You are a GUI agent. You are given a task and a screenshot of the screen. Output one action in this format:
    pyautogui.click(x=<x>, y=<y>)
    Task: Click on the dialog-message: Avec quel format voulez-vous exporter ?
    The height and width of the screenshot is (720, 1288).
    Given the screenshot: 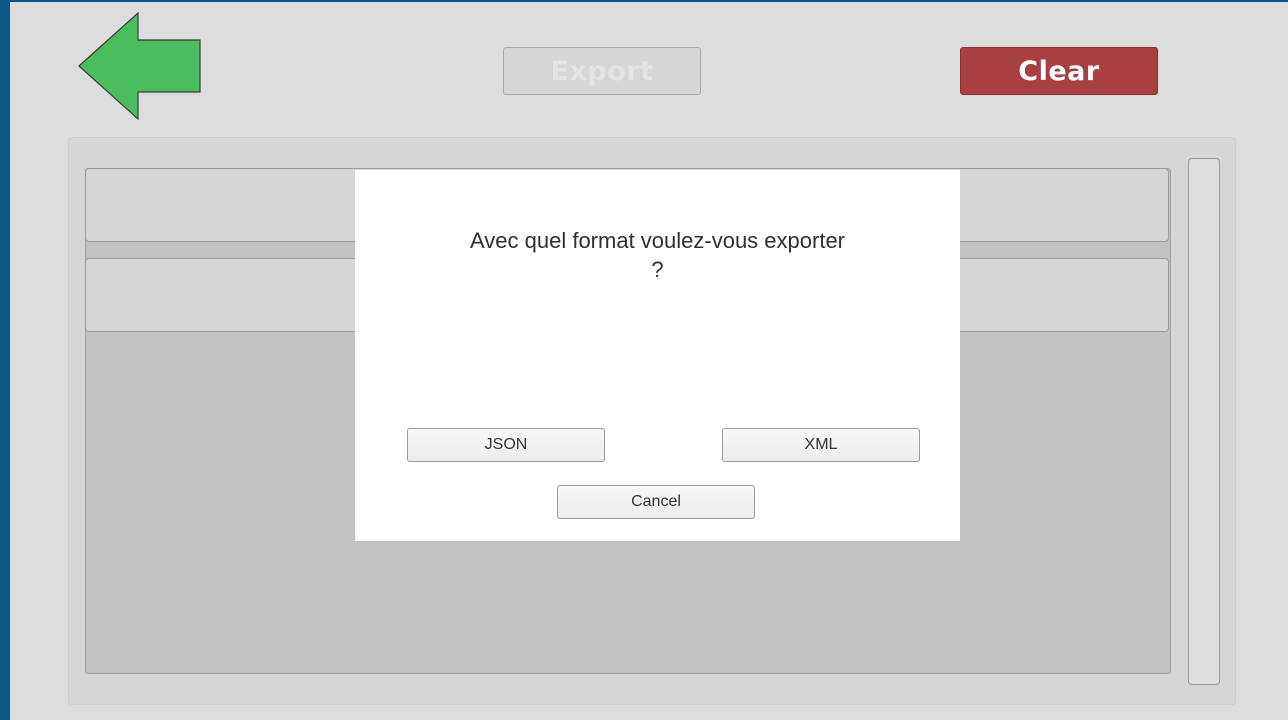 What is the action you would take?
    pyautogui.click(x=657, y=255)
    